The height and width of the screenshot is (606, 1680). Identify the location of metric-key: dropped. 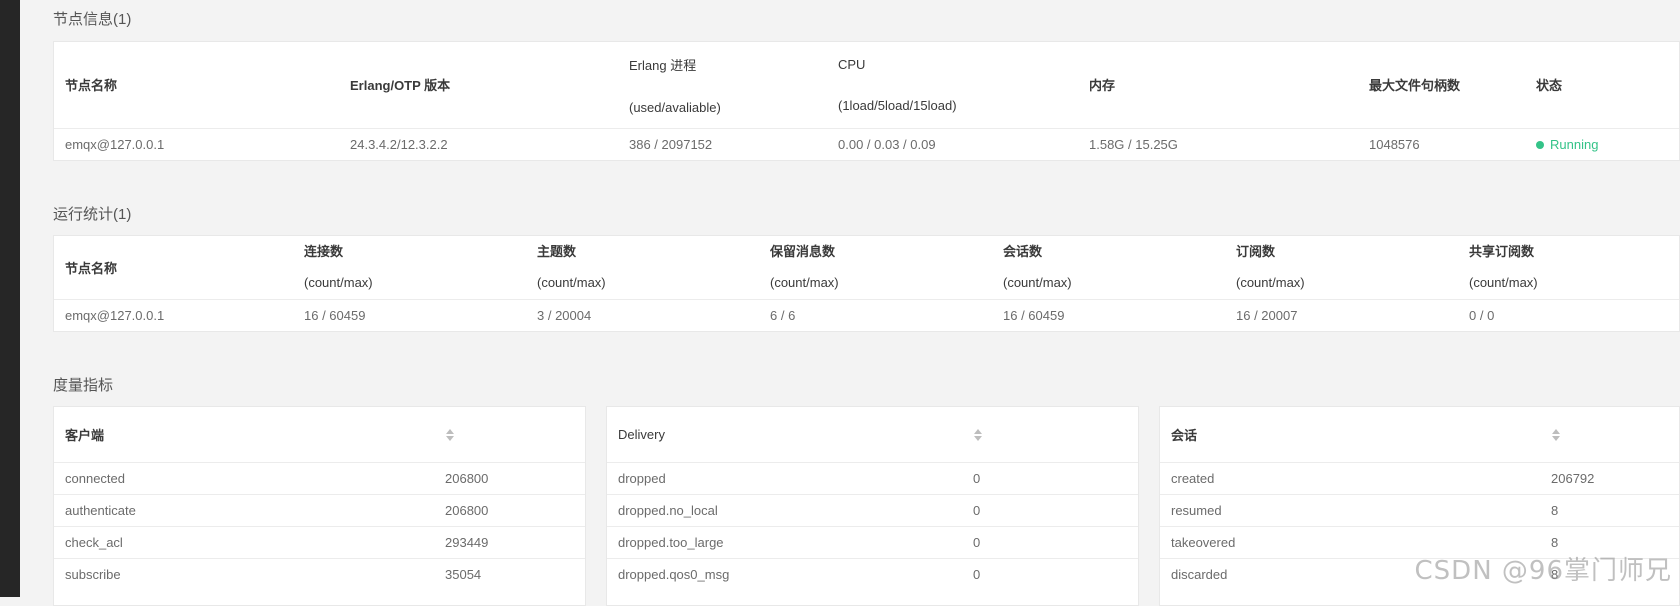
(784, 478).